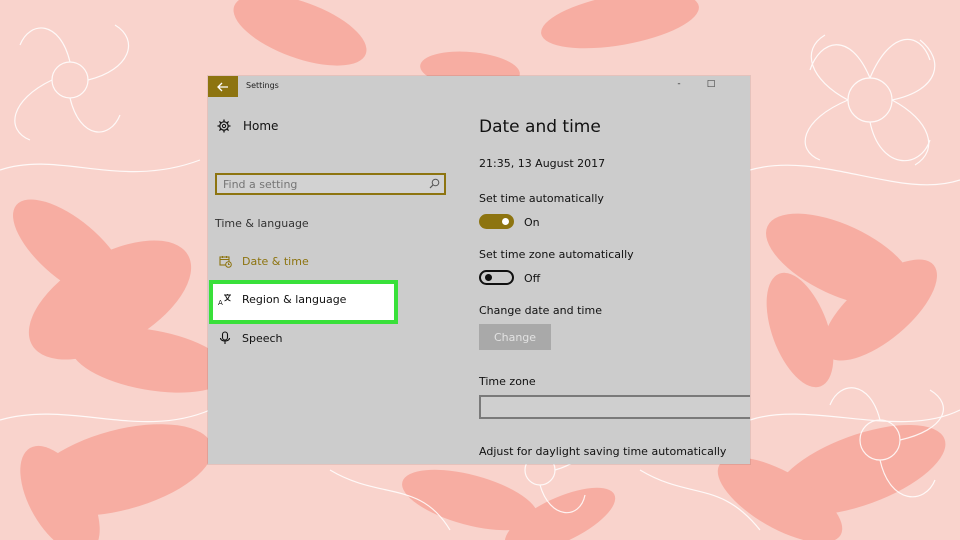 The height and width of the screenshot is (540, 960). I want to click on change-date-label: Change date and time, so click(540, 310).